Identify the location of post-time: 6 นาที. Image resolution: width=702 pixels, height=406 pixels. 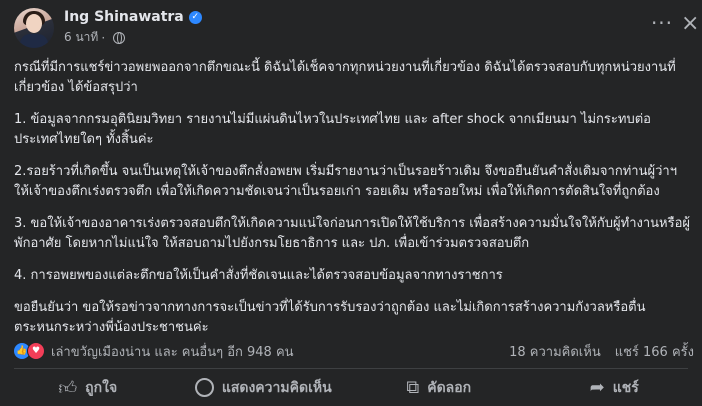
(81, 37).